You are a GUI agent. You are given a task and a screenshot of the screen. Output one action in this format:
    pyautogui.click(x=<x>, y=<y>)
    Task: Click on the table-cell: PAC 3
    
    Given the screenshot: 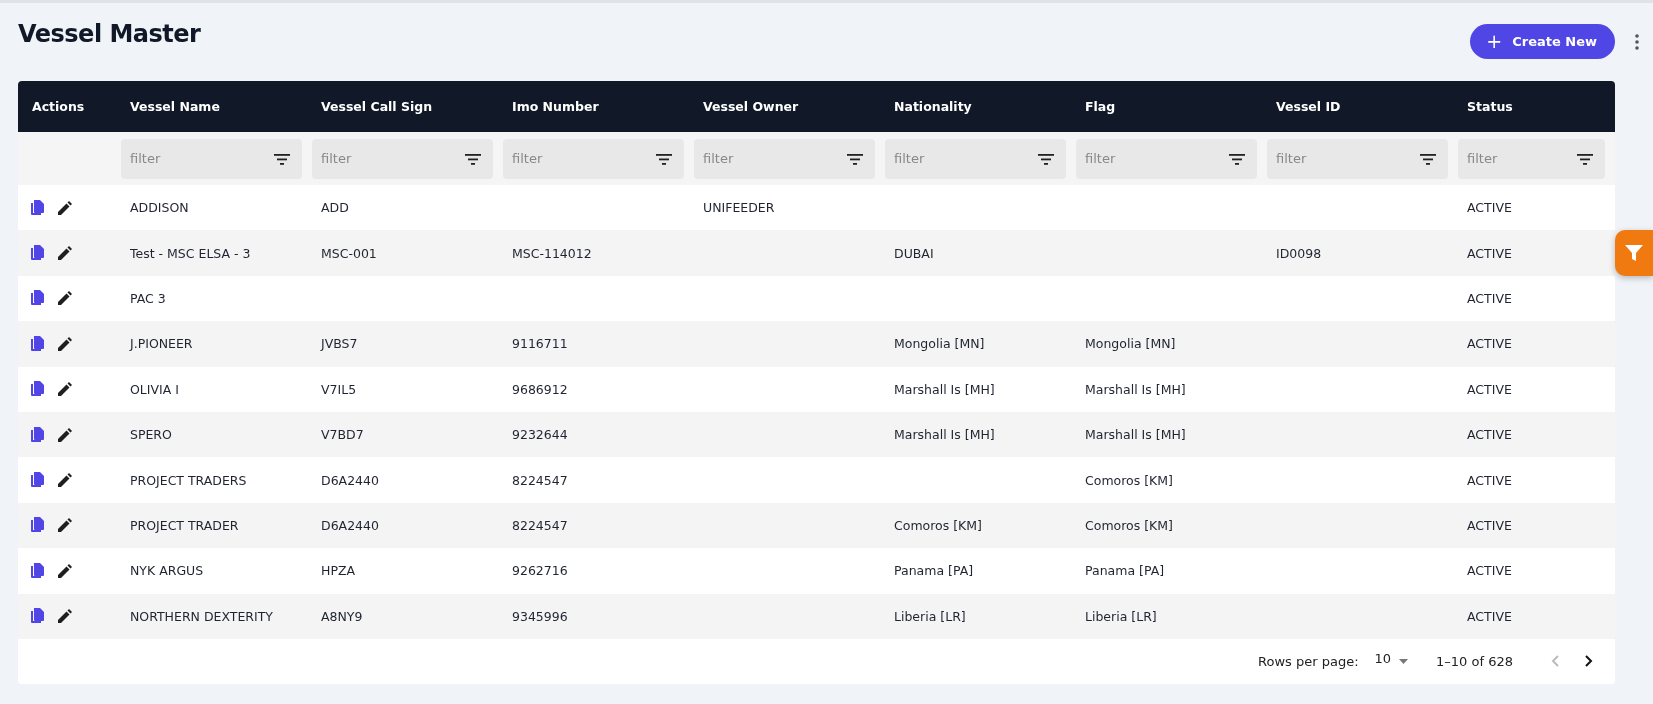 What is the action you would take?
    pyautogui.click(x=148, y=298)
    